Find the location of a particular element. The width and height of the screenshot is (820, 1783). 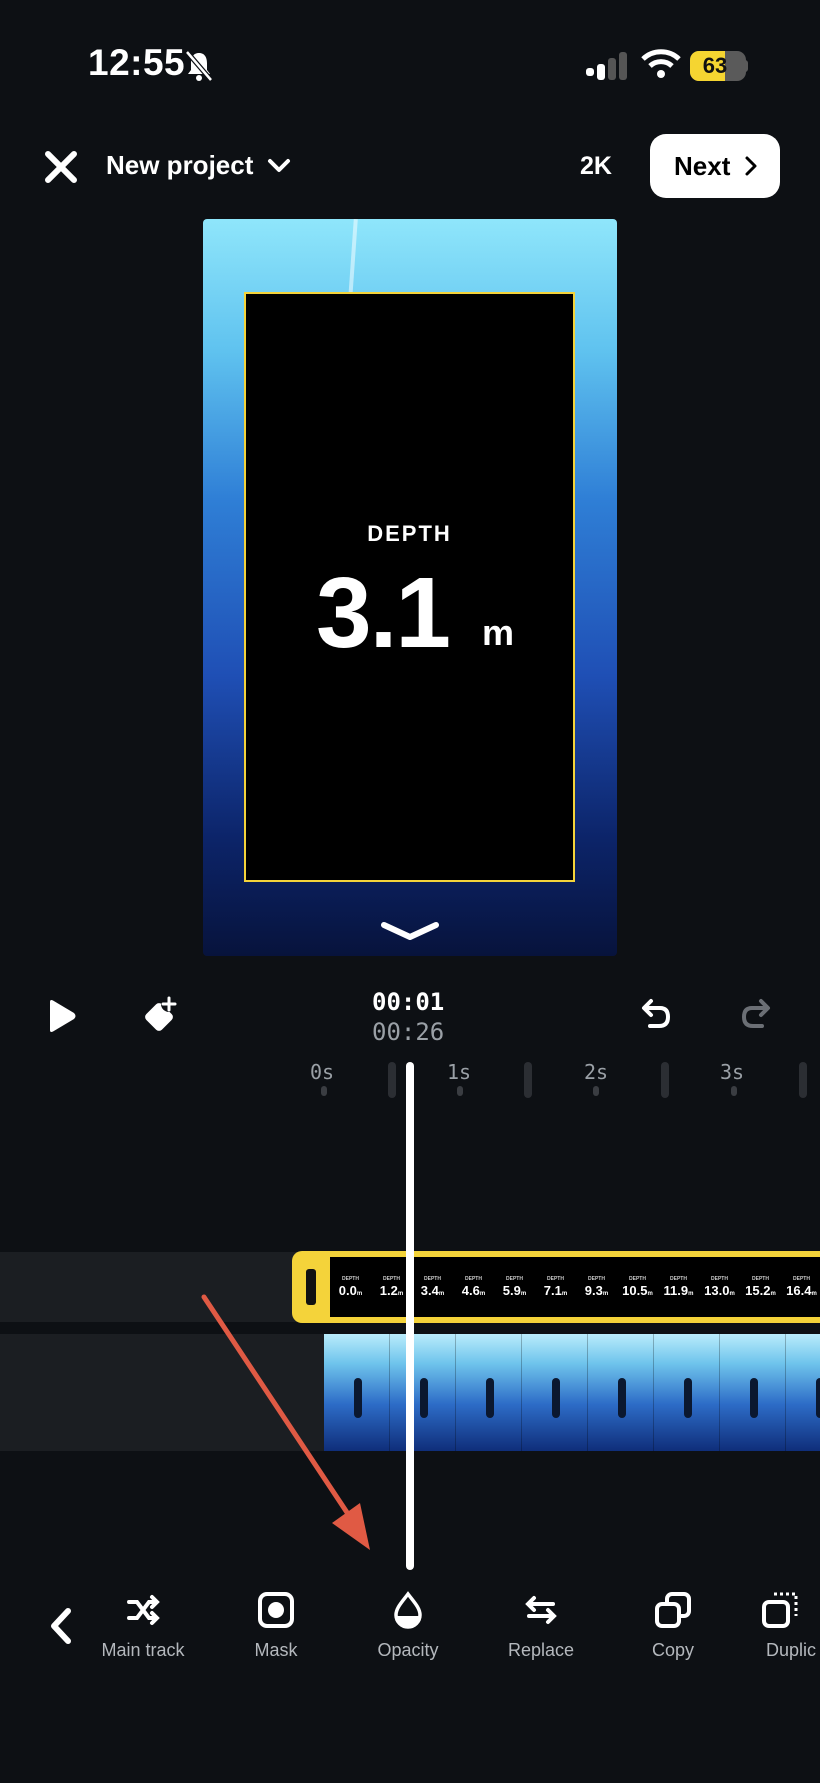

tool-label: Duplic is located at coordinates (791, 1650).